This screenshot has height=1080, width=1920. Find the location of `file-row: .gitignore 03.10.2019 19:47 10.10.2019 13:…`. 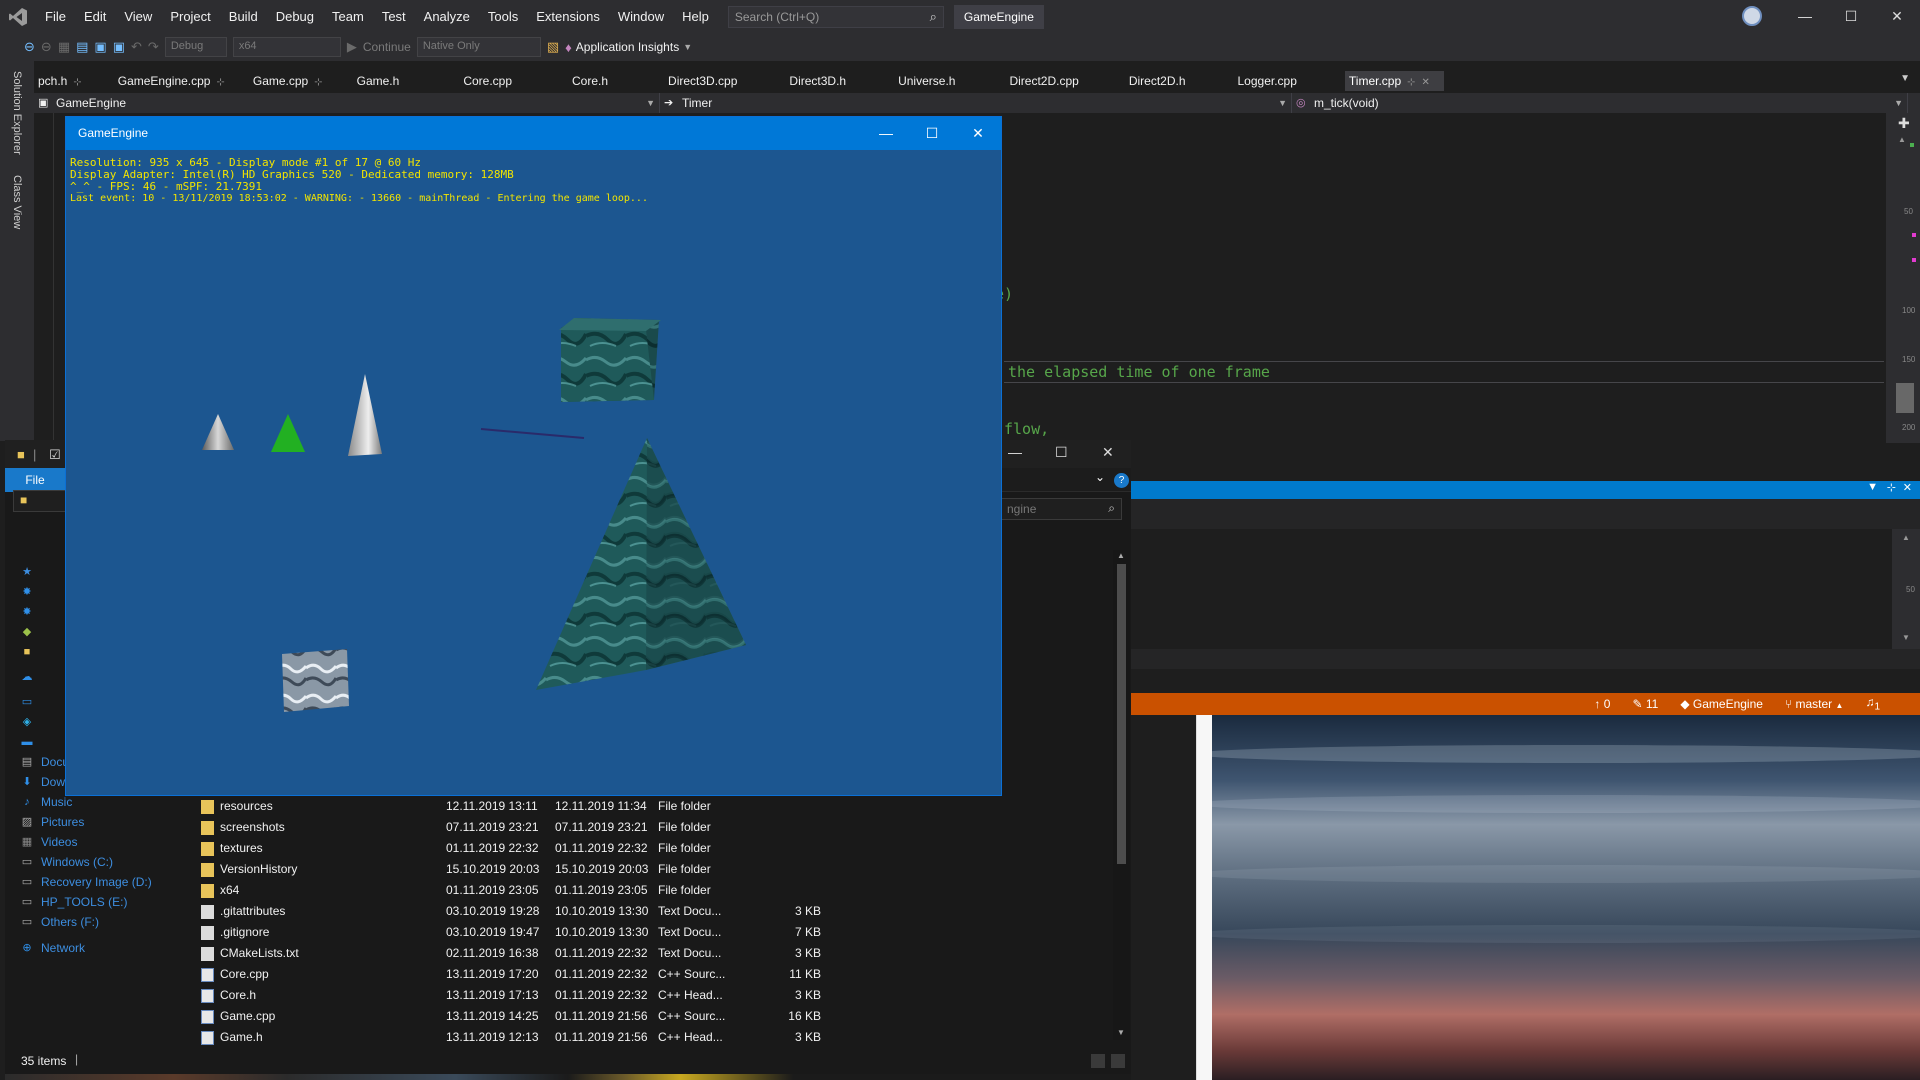

file-row: .gitignore 03.10.2019 19:47 10.10.2019 13:… is located at coordinates (650, 932).